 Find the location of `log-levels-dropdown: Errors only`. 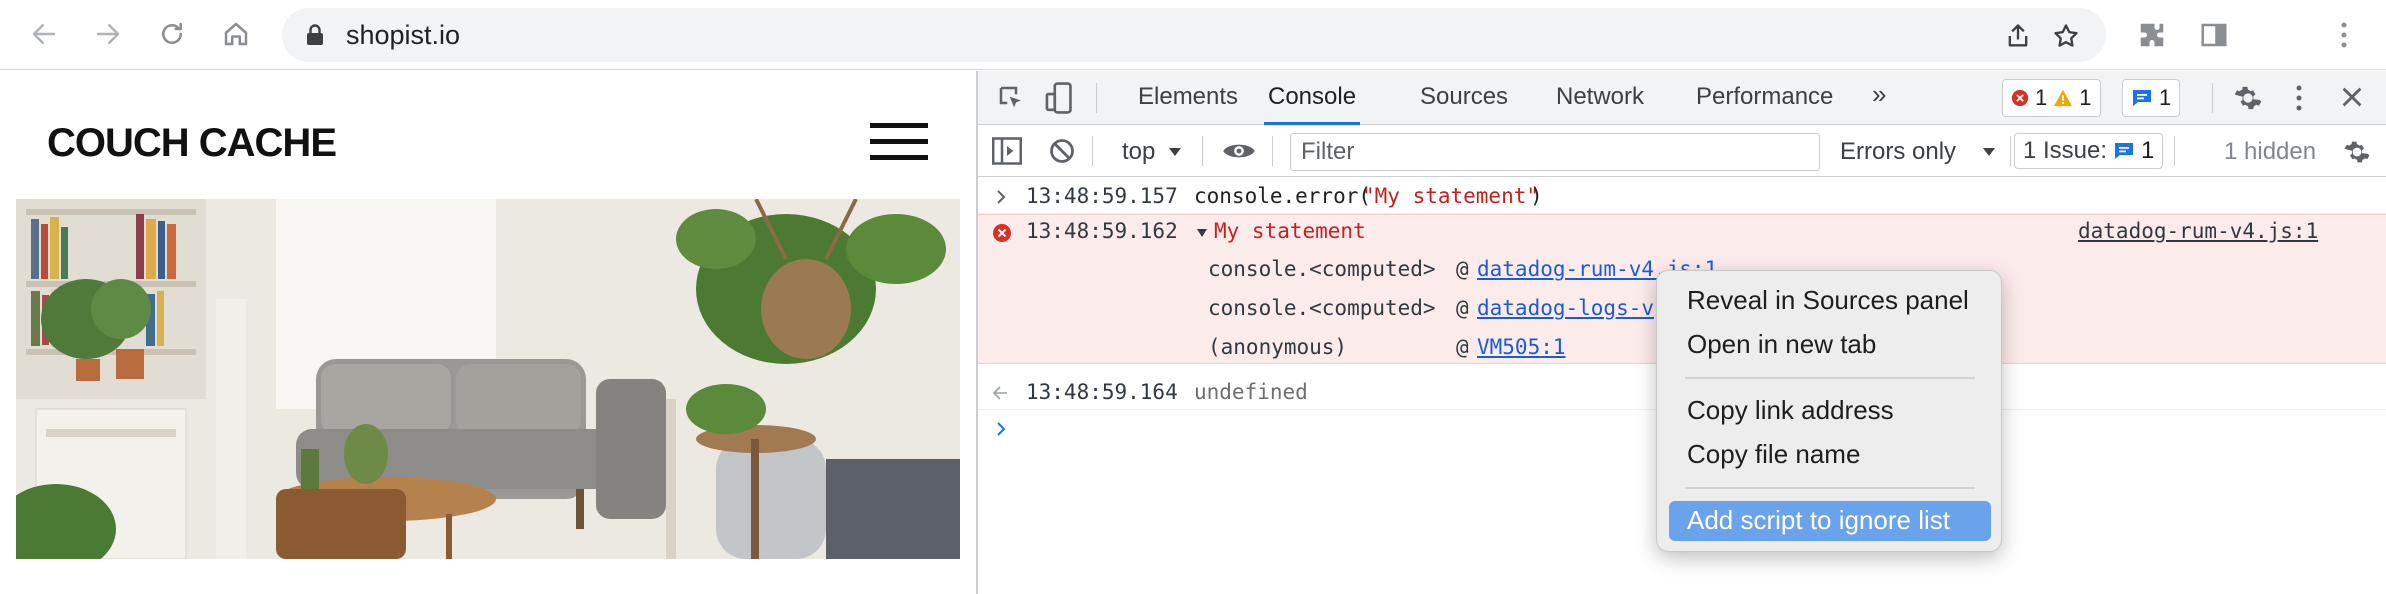

log-levels-dropdown: Errors only is located at coordinates (1898, 152).